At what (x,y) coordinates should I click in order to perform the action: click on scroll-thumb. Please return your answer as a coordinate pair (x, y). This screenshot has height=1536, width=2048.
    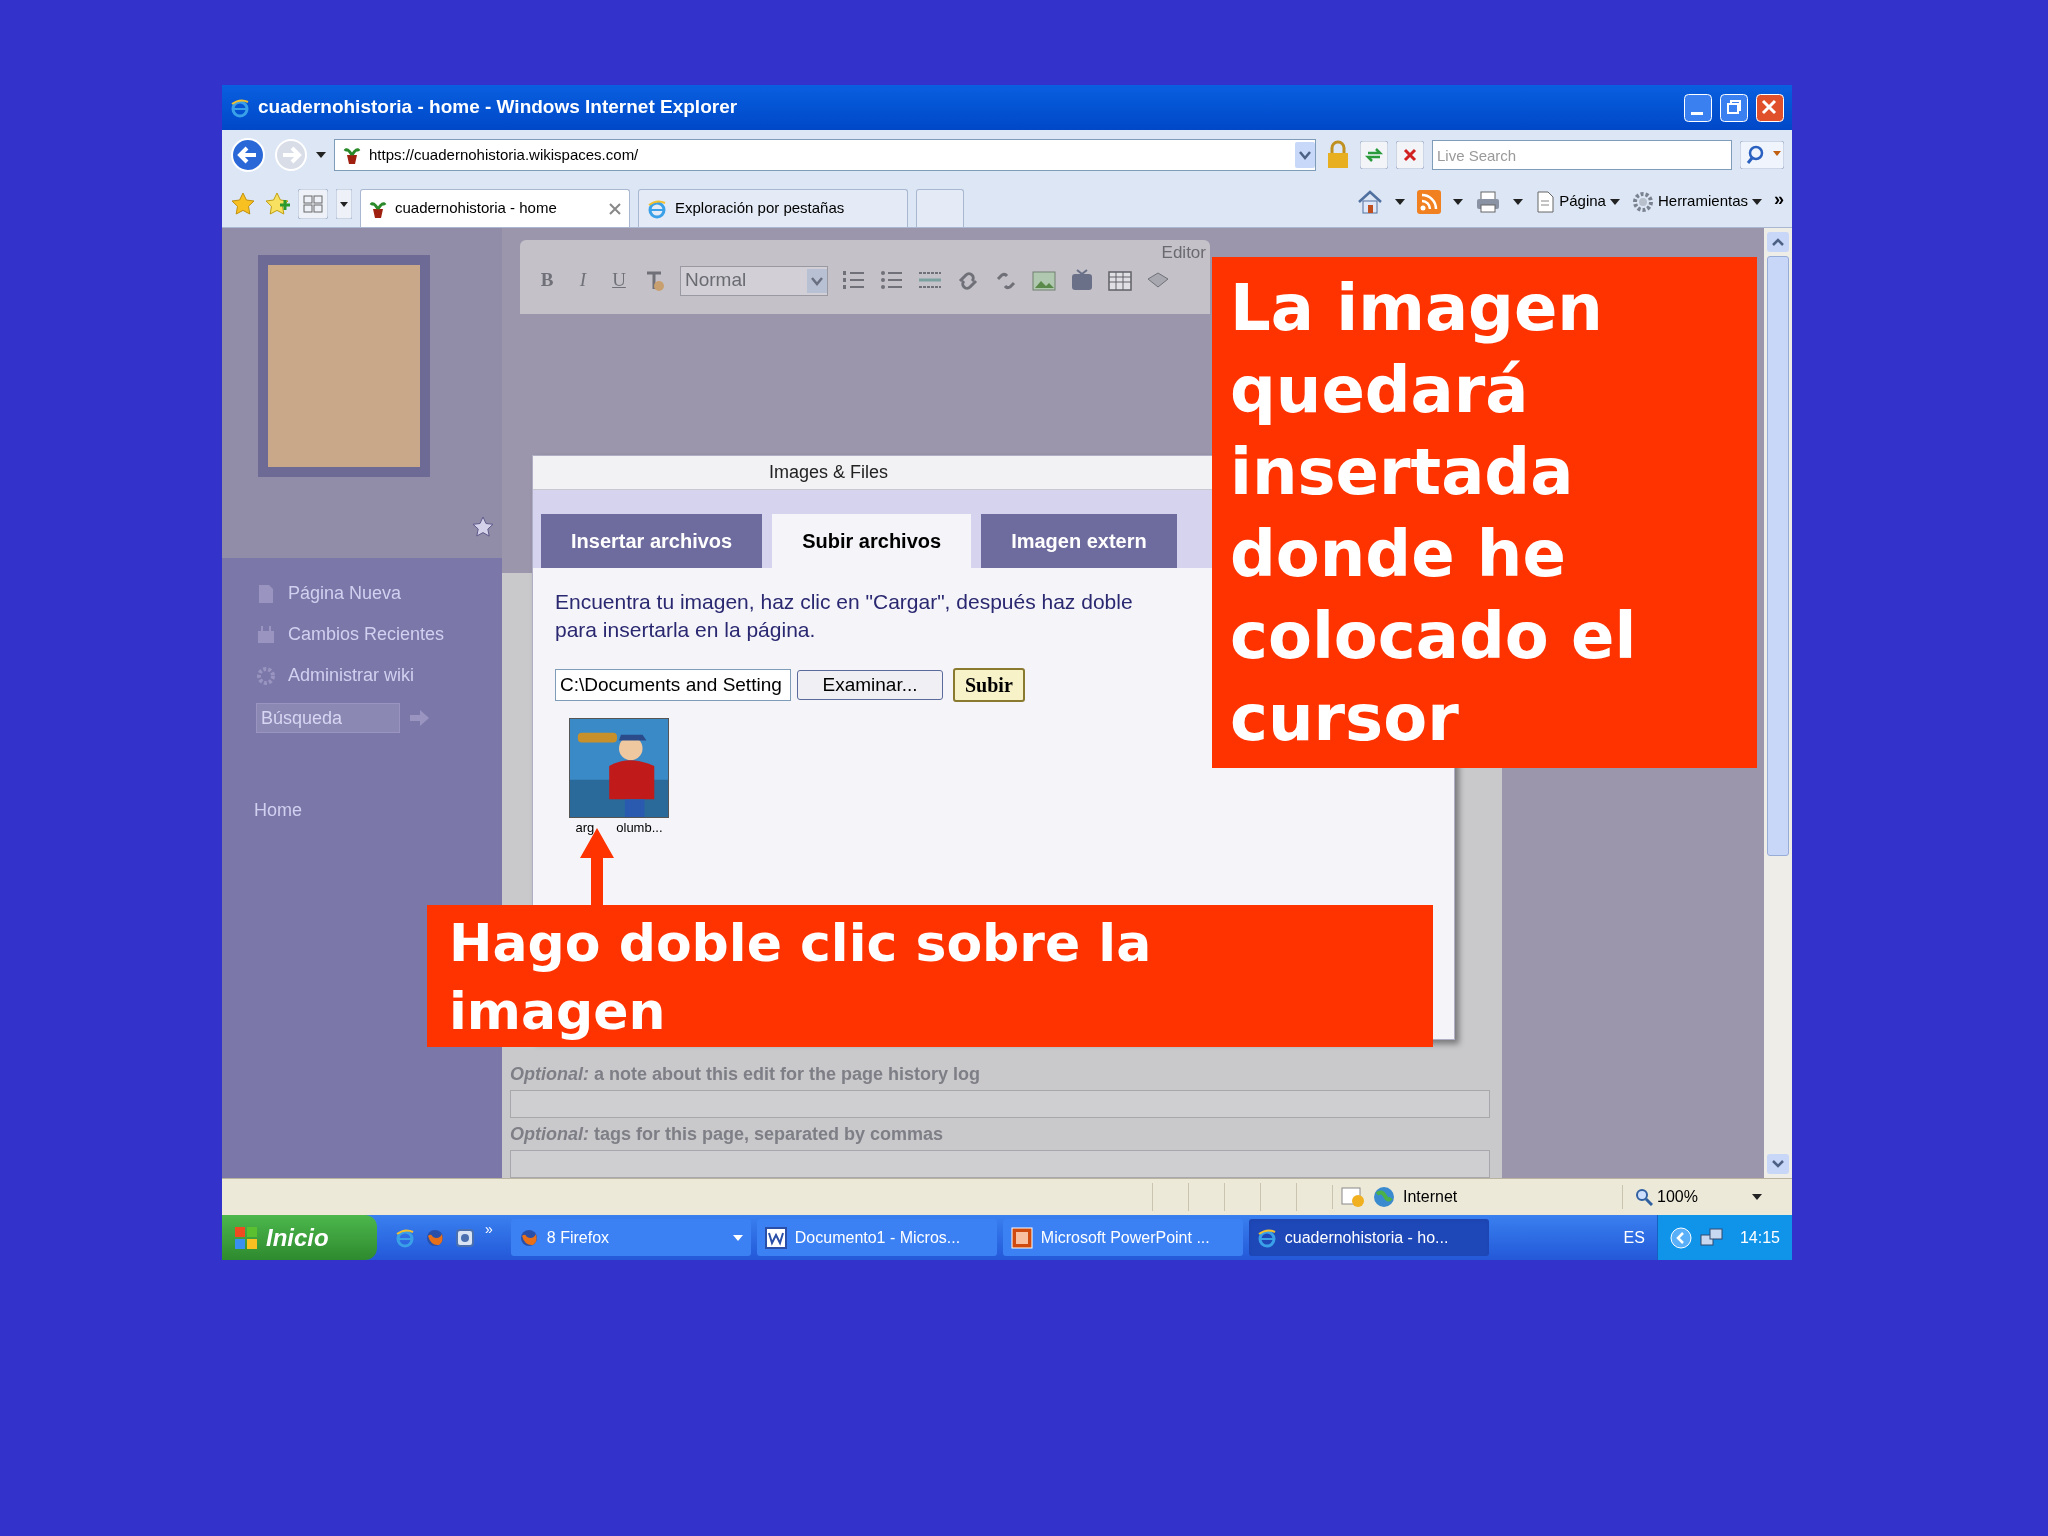
    Looking at the image, I should click on (1778, 556).